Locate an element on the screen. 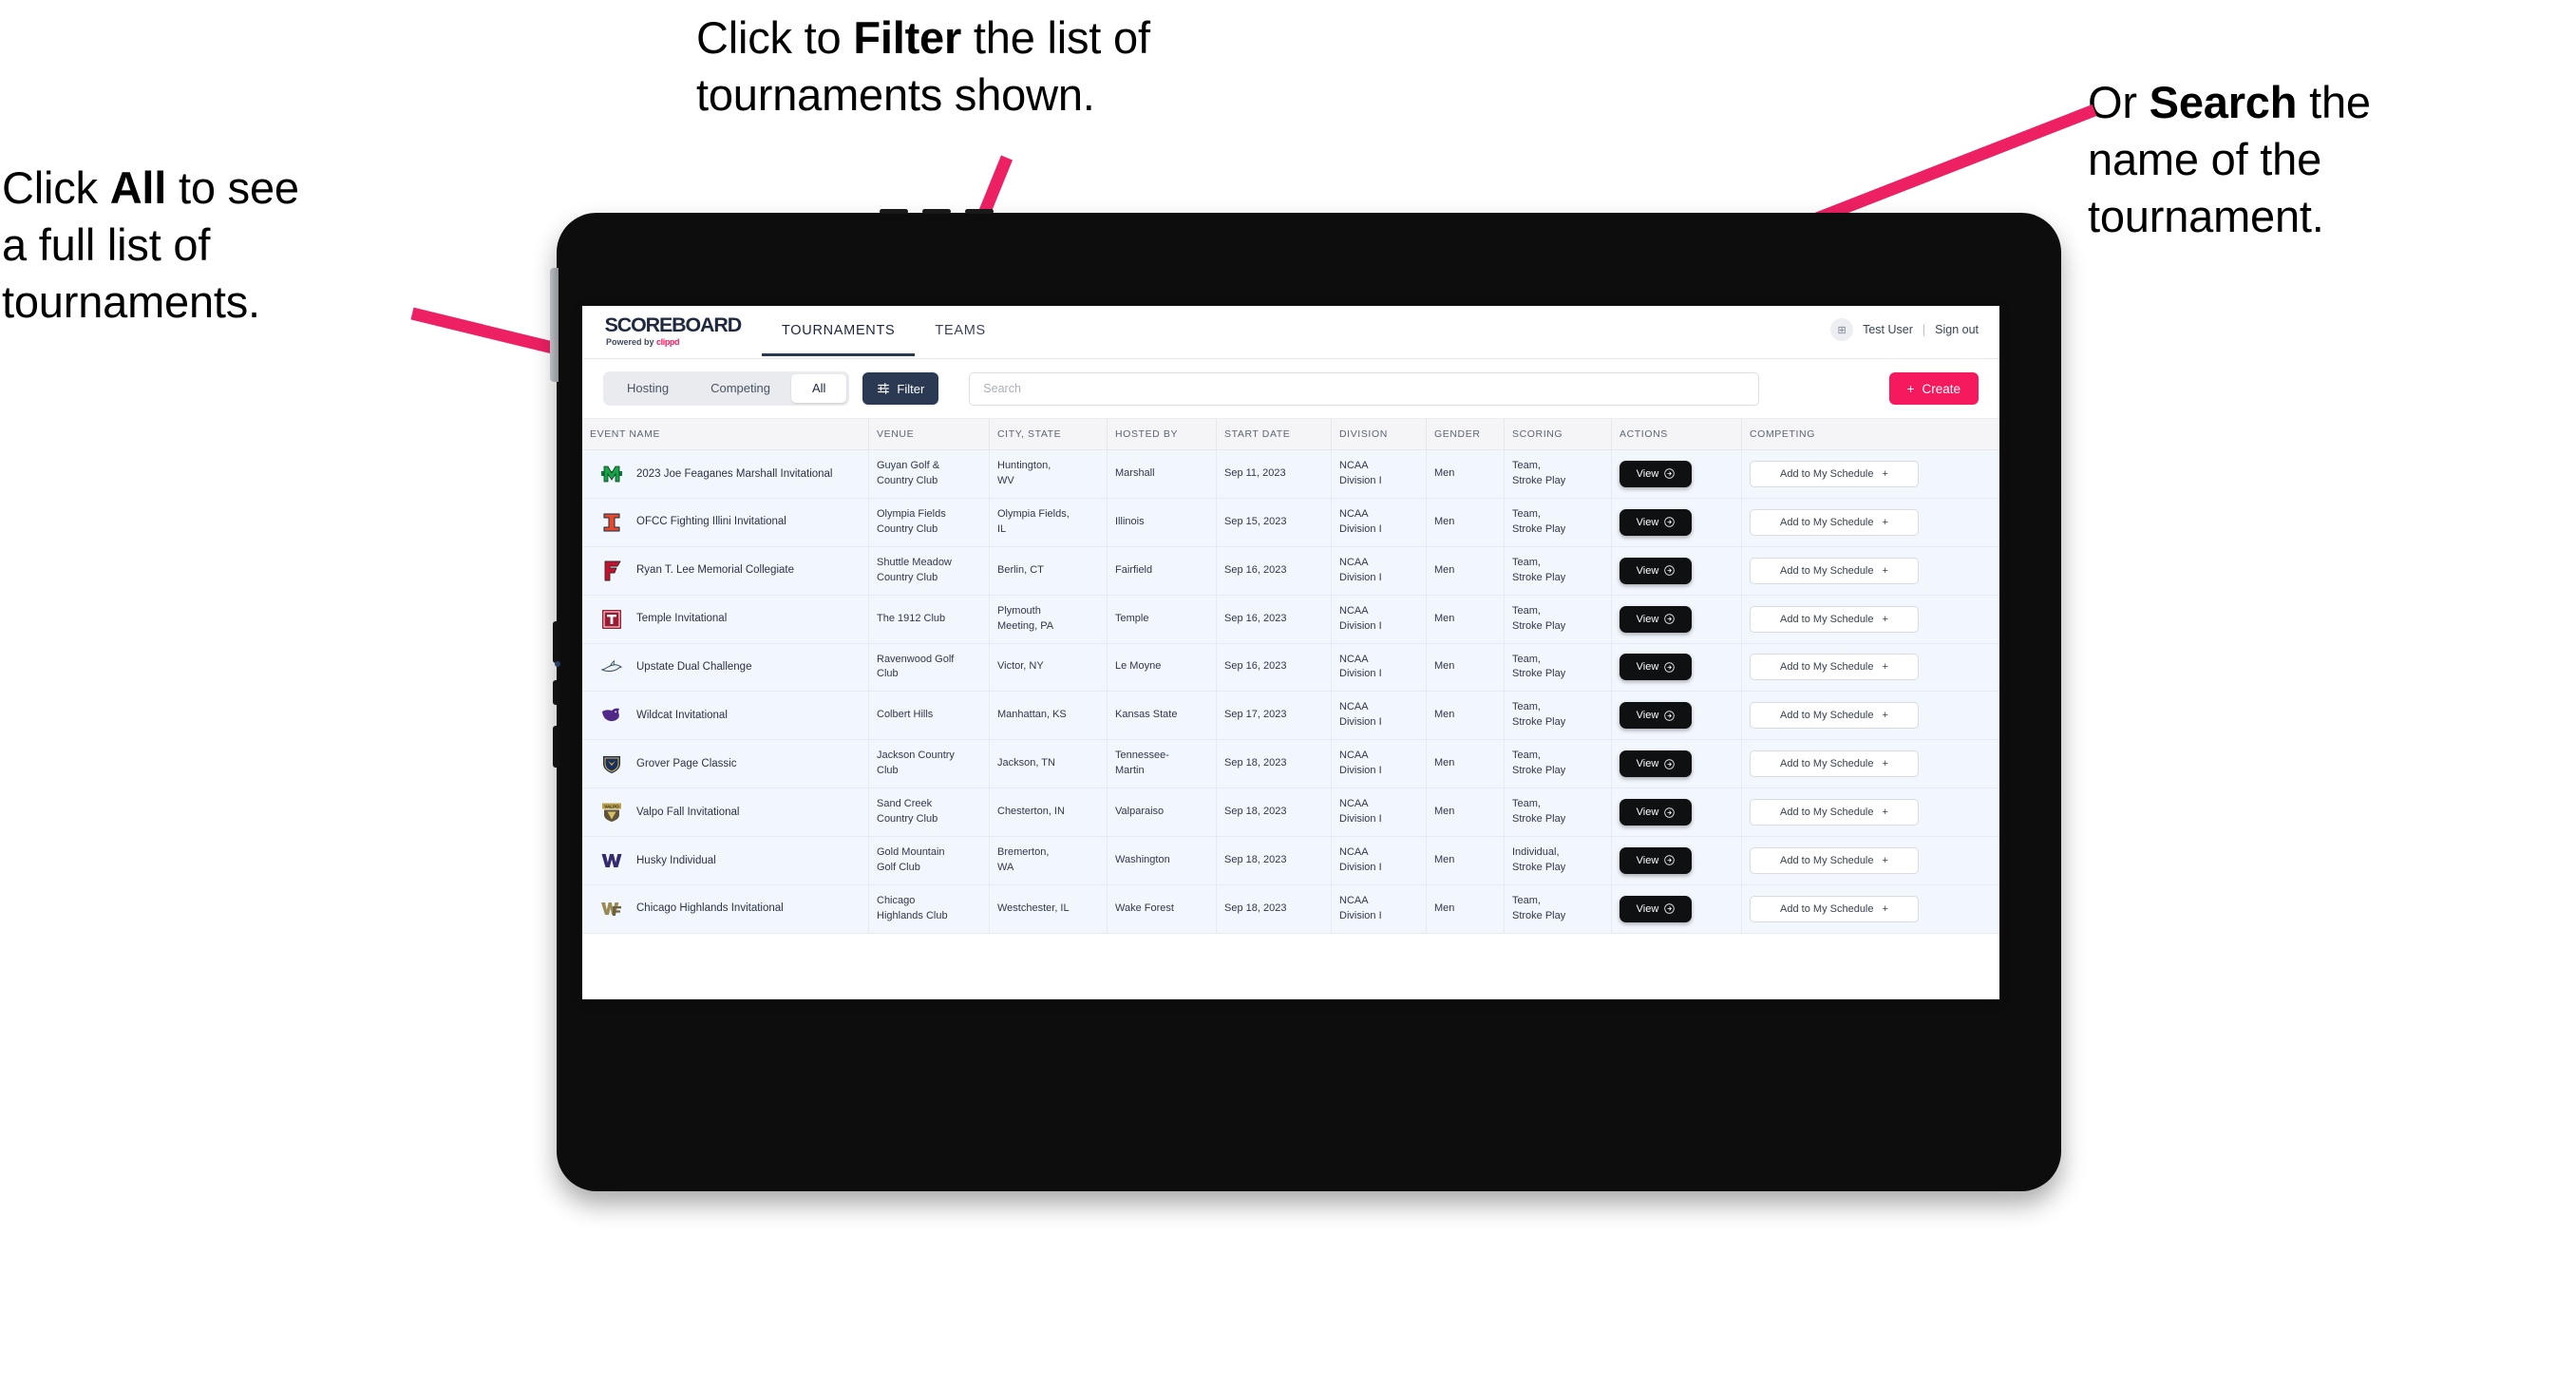 This screenshot has height=1386, width=2576. city-state: Westchester, IL is located at coordinates (1048, 909).